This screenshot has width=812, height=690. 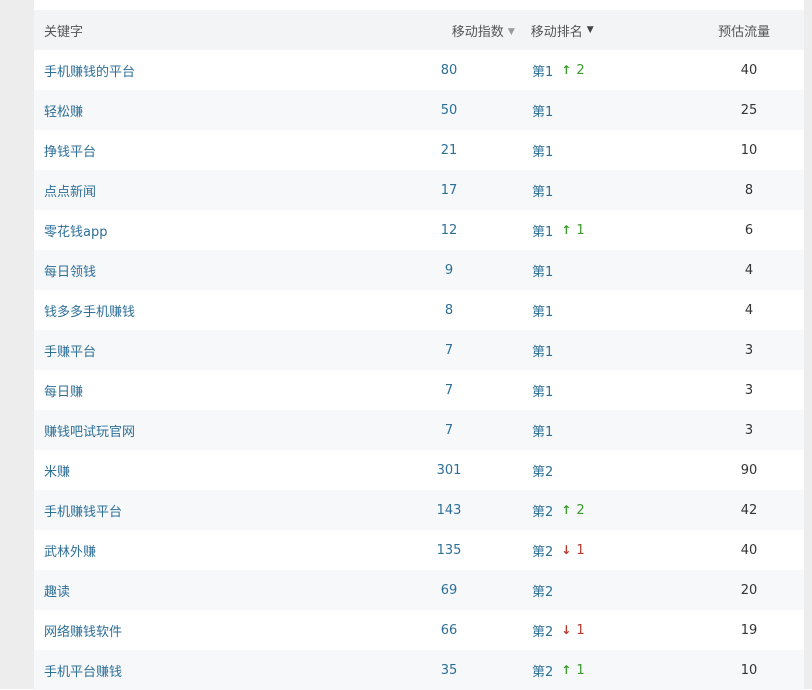 I want to click on keyword-link: 每日赚, so click(x=63, y=392).